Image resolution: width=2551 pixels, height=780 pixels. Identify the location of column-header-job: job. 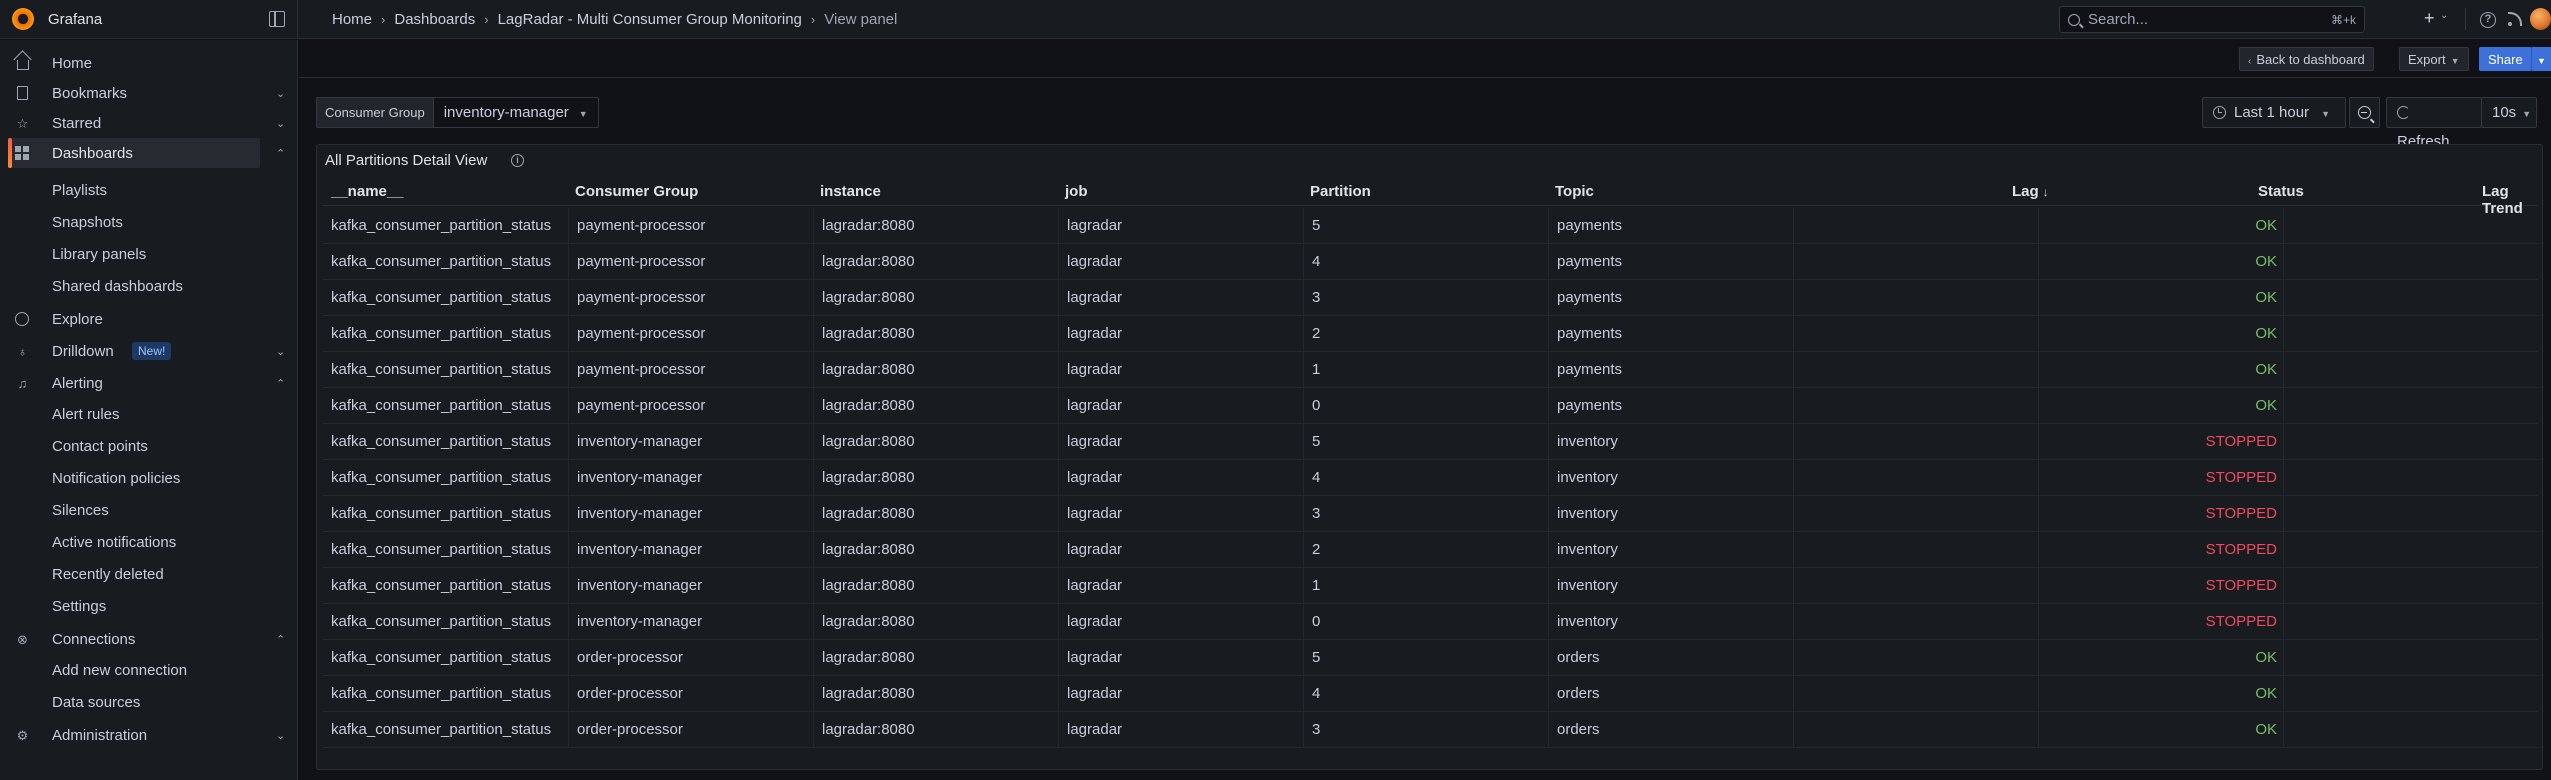
(1076, 191).